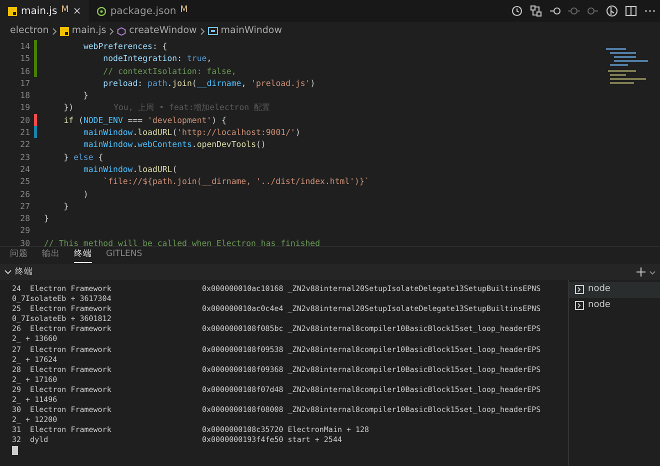 The width and height of the screenshot is (660, 466). What do you see at coordinates (25, 95) in the screenshot?
I see `line-number: 18` at bounding box center [25, 95].